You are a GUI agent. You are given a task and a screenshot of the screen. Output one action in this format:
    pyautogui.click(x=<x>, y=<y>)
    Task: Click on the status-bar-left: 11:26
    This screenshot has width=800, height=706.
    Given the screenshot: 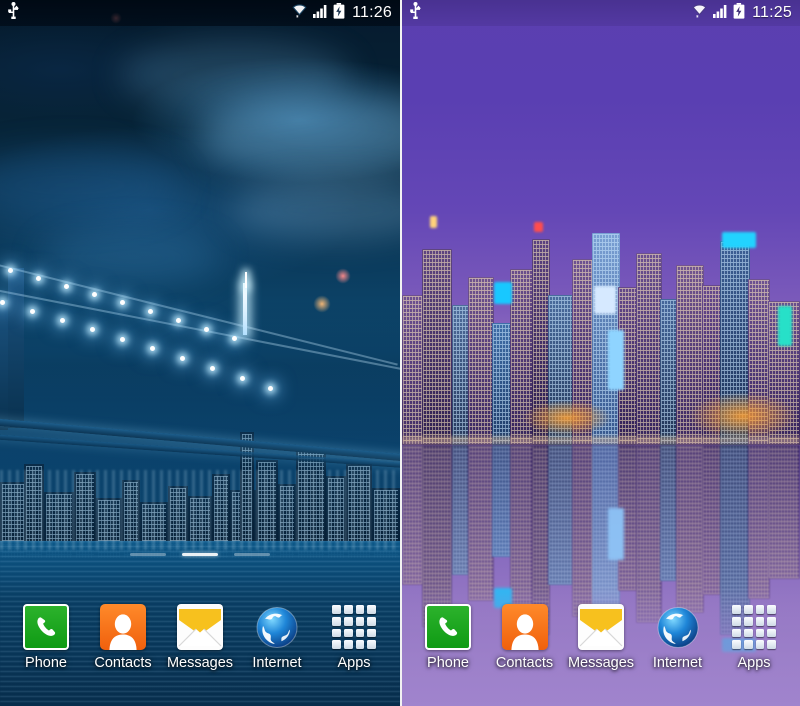 What is the action you would take?
    pyautogui.click(x=200, y=13)
    